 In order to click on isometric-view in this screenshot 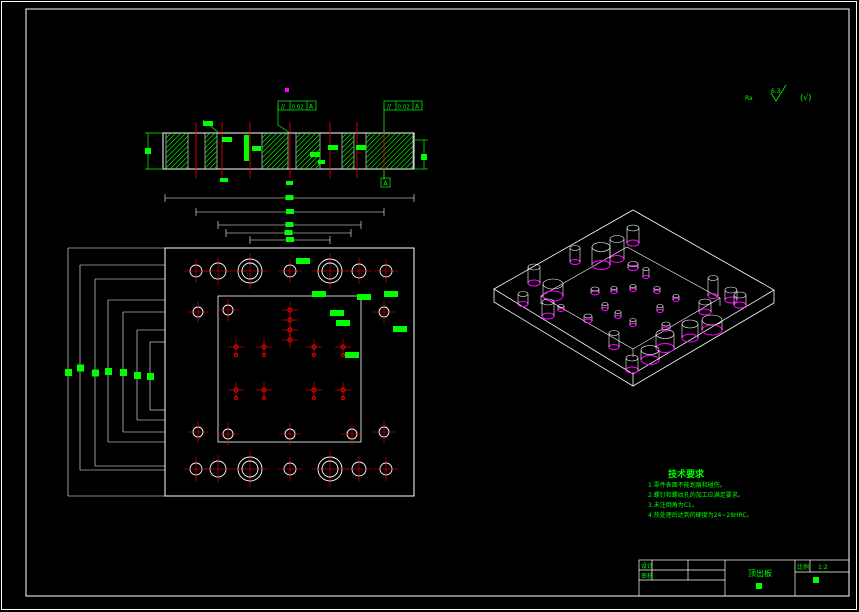, I will do `click(634, 298)`.